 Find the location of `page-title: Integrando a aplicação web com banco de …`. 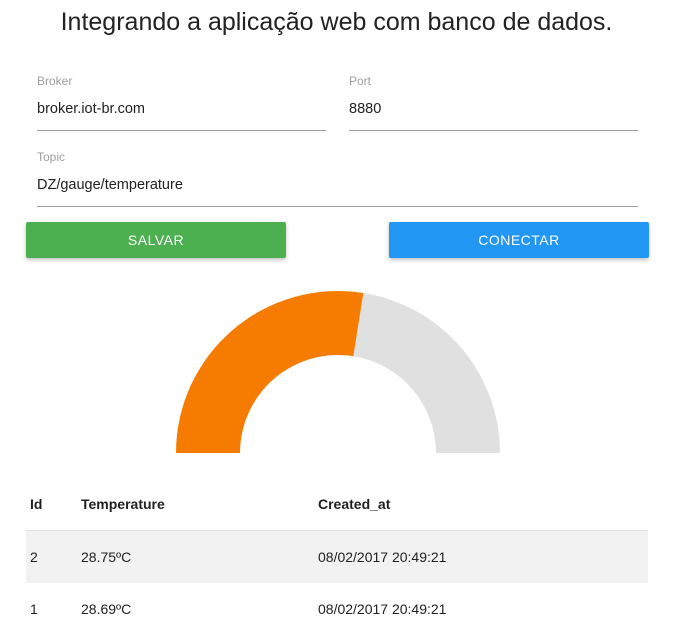

page-title: Integrando a aplicação web com banco de … is located at coordinates (336, 22).